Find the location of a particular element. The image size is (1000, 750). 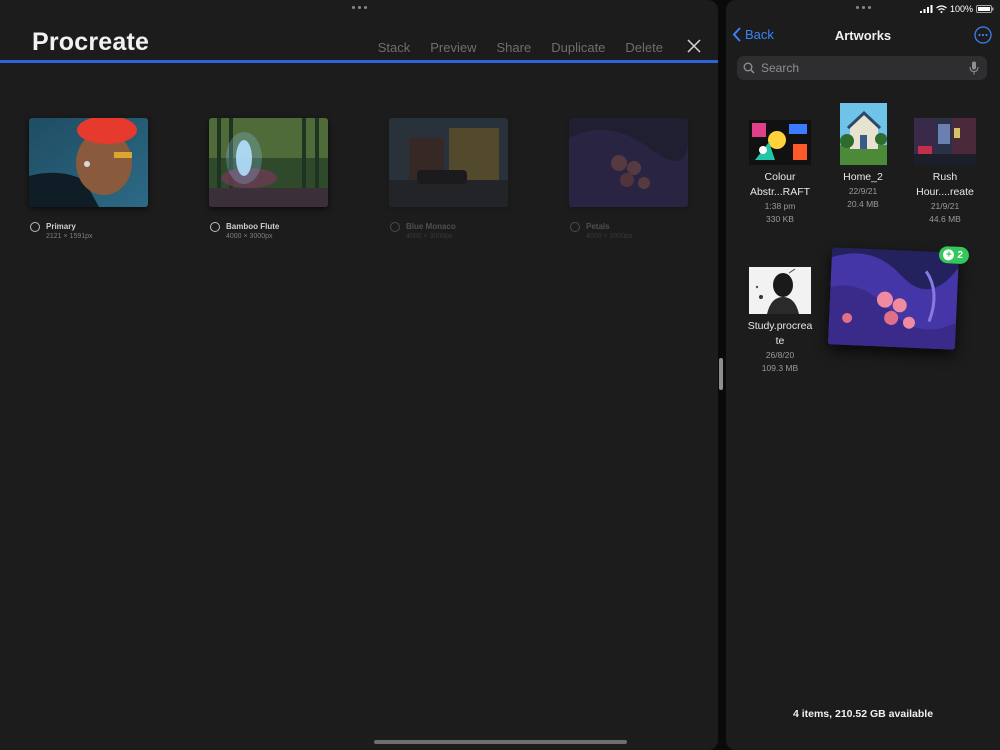

battery-icon is located at coordinates (985, 9).